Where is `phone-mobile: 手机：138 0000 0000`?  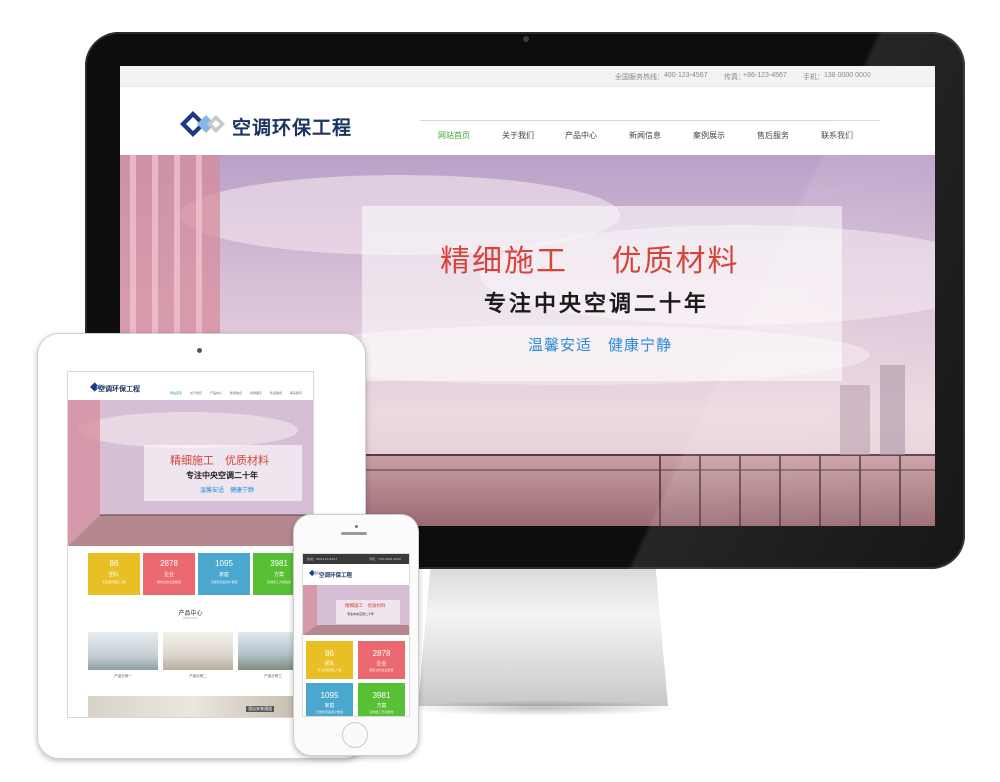 phone-mobile: 手机：138 0000 0000 is located at coordinates (385, 559).